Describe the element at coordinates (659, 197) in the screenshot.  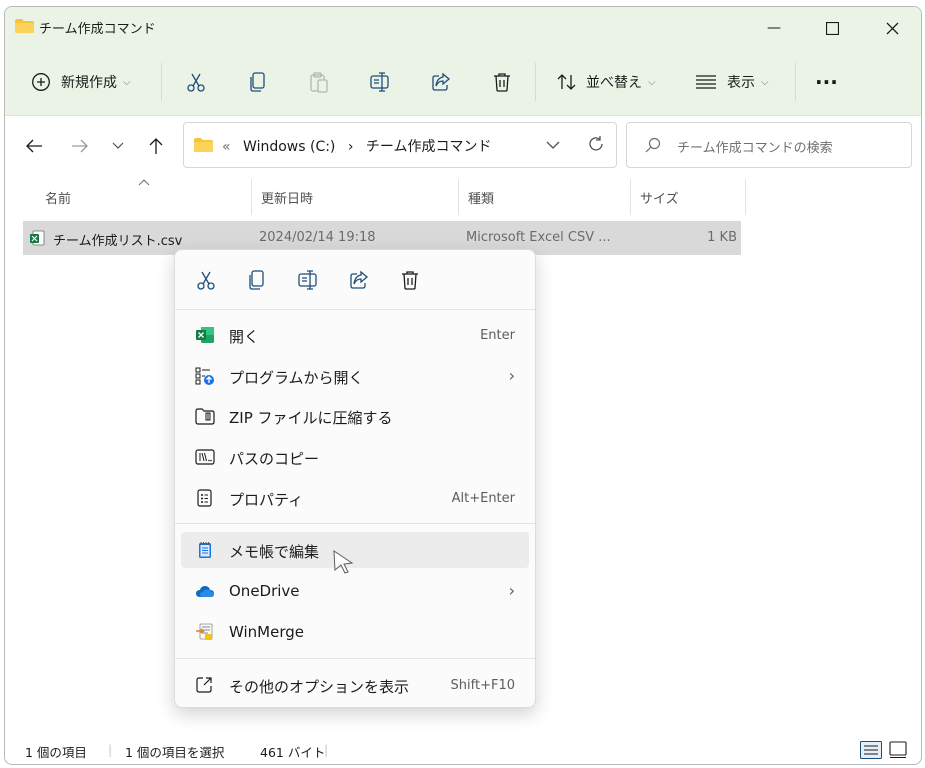
I see `column-header-size: サイズ` at that location.